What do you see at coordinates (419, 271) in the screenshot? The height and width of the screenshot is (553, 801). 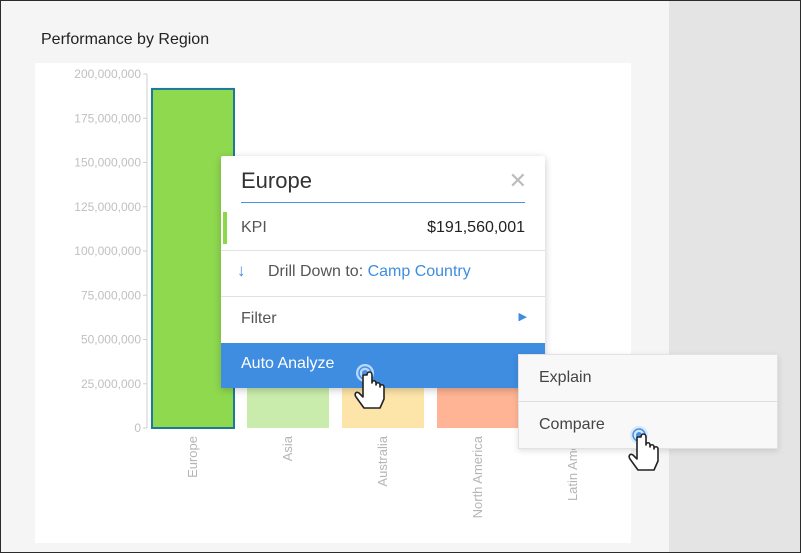 I see `drill-down-target-link: Camp Country` at bounding box center [419, 271].